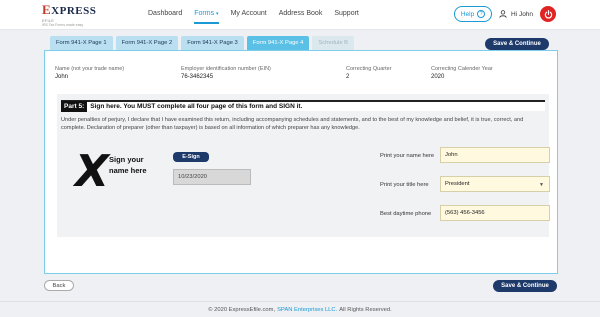 This screenshot has width=600, height=317. What do you see at coordinates (63, 25) in the screenshot?
I see `logo-tagline: IRS Tax Forms made easy` at bounding box center [63, 25].